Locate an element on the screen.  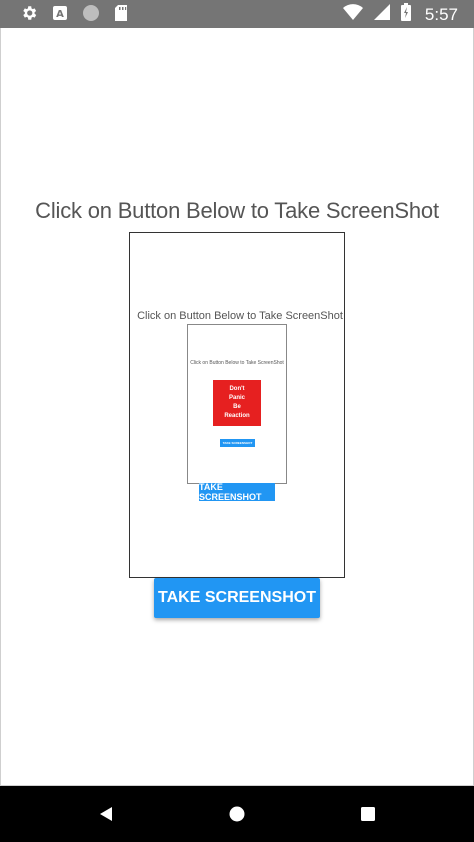
image-line: Don't is located at coordinates (237, 389).